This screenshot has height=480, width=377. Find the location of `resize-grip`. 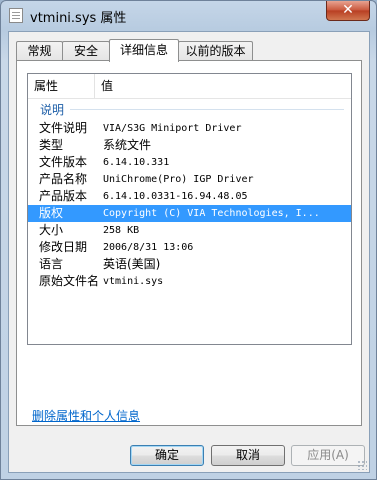

resize-grip is located at coordinates (362, 465).